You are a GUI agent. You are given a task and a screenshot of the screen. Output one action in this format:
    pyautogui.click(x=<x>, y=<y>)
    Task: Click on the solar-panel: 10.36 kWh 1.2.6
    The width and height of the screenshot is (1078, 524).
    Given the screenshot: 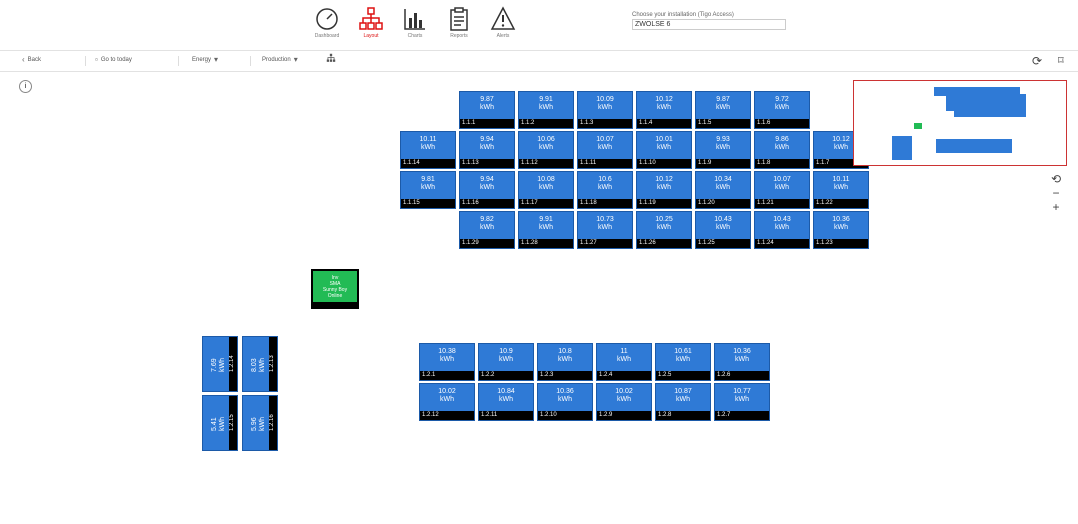 What is the action you would take?
    pyautogui.click(x=742, y=362)
    